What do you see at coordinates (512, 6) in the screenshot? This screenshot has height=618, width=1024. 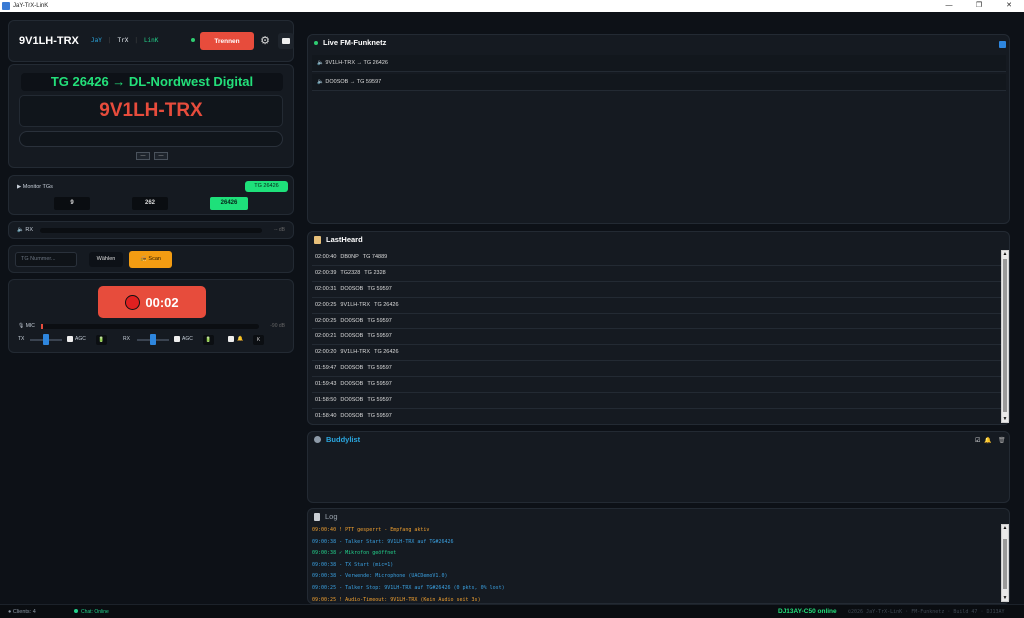 I see `window-titlebar: JaY-TrX-LinK — ❐ ✕` at bounding box center [512, 6].